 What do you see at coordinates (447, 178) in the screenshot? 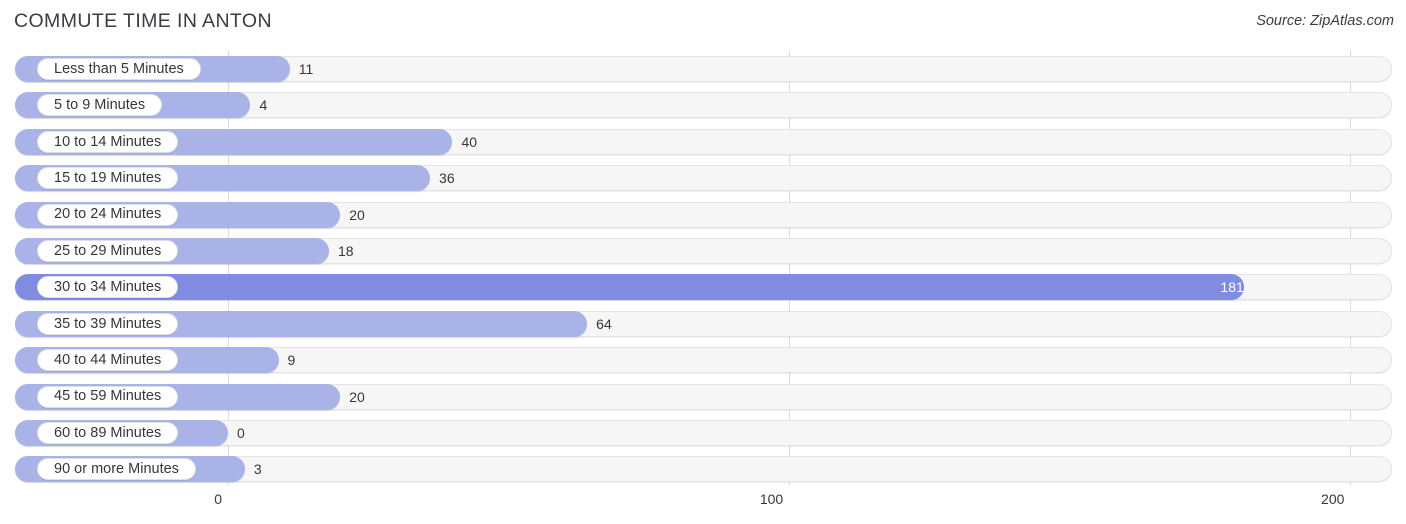
I see `bar-value-label: 36` at bounding box center [447, 178].